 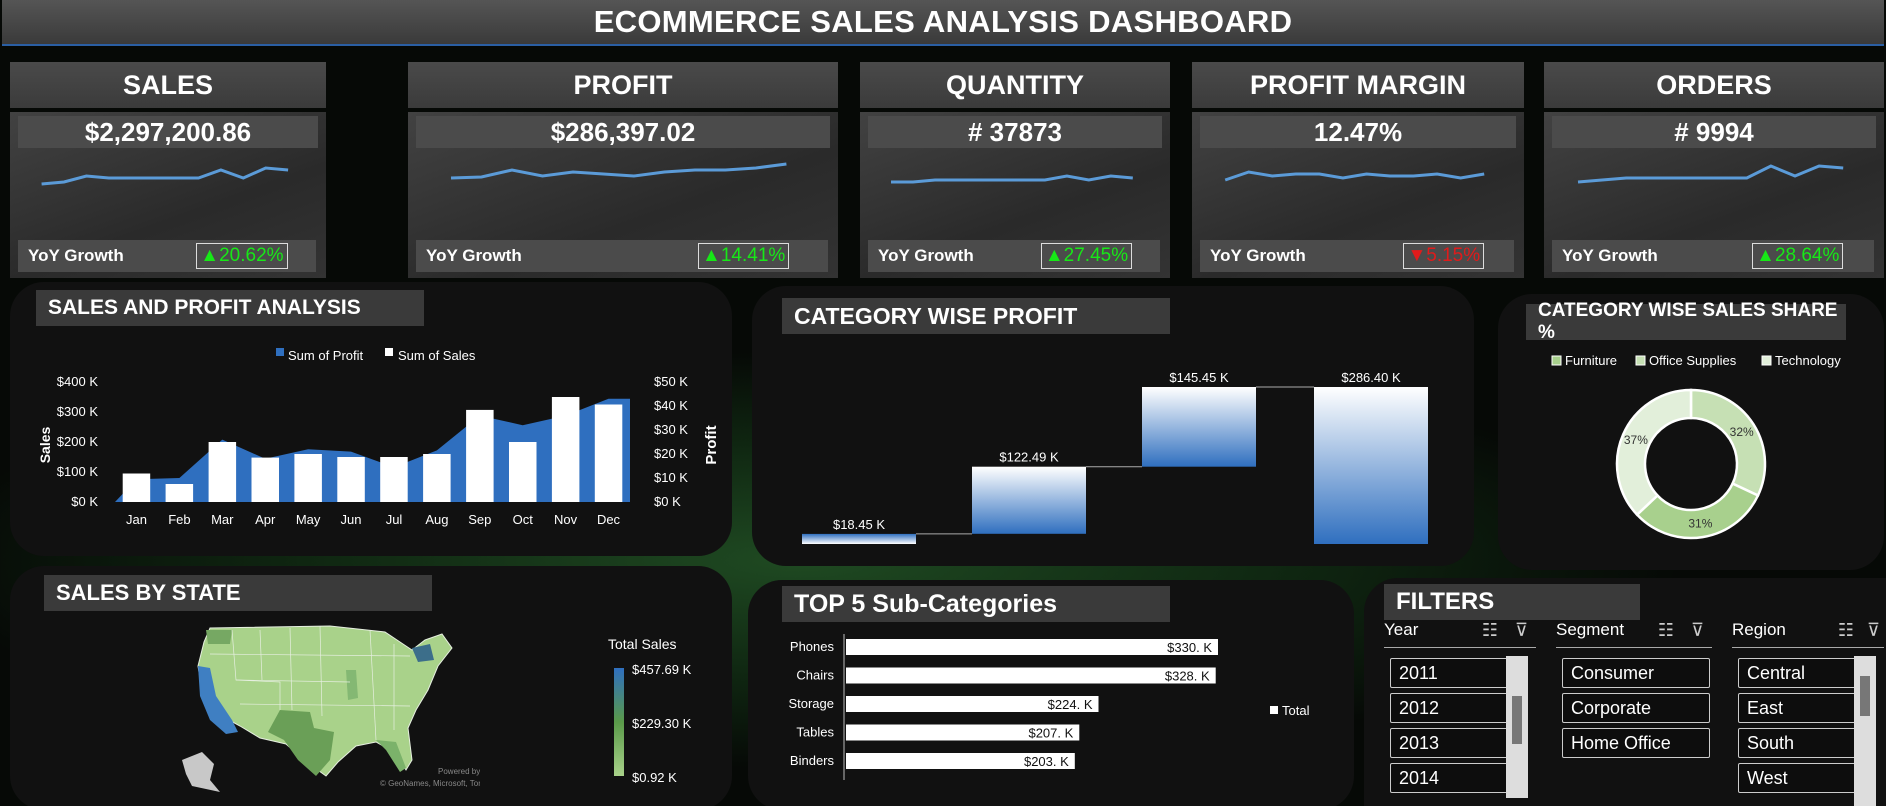 What do you see at coordinates (1450, 708) in the screenshot?
I see `filter-item-2012: 2012` at bounding box center [1450, 708].